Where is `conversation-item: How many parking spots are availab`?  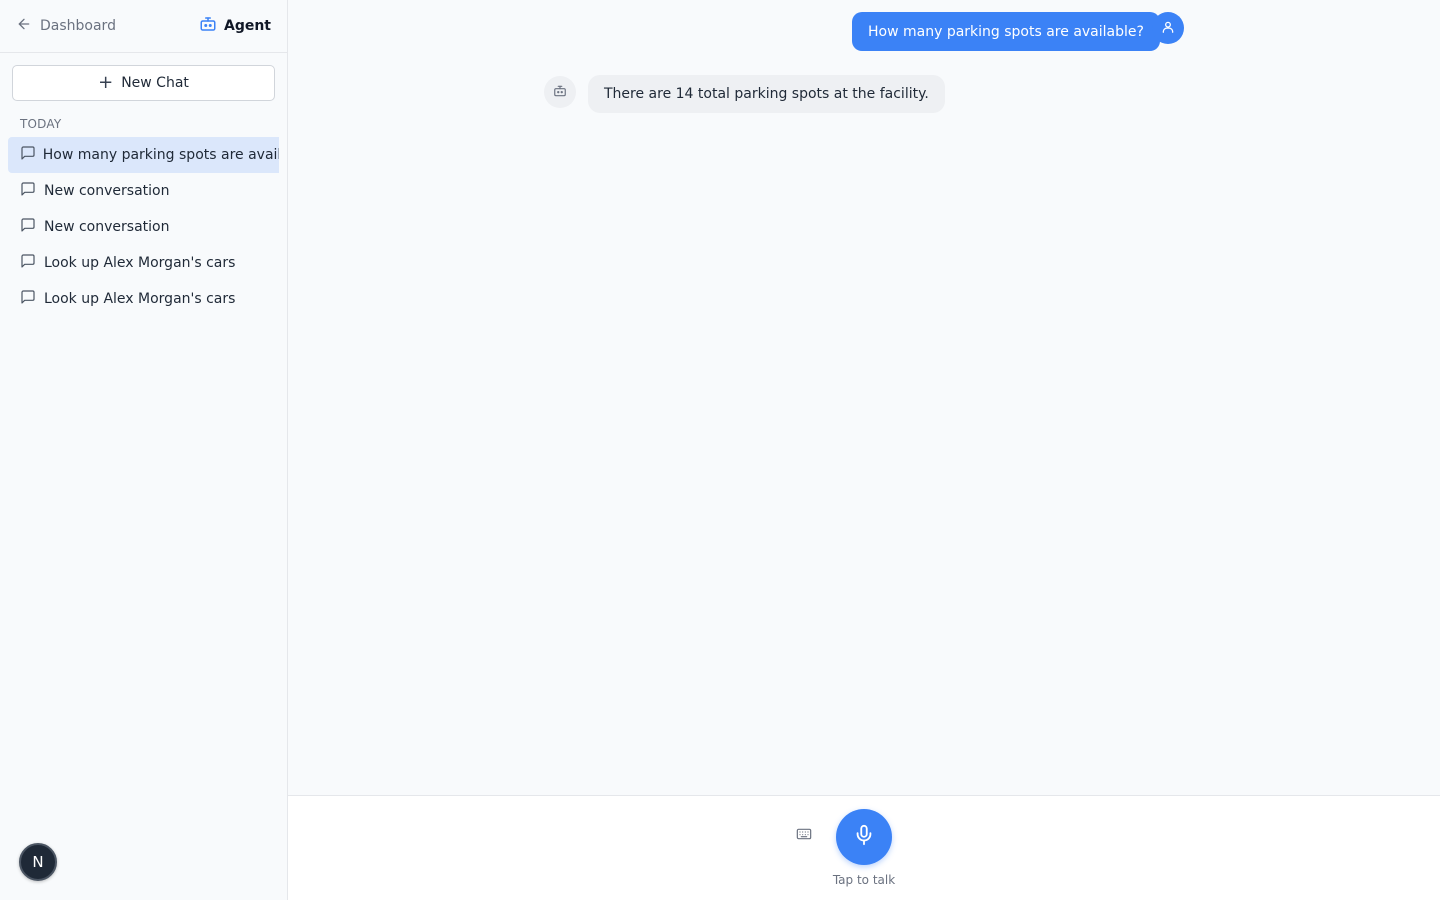
conversation-item: How many parking spots are availab is located at coordinates (143, 155).